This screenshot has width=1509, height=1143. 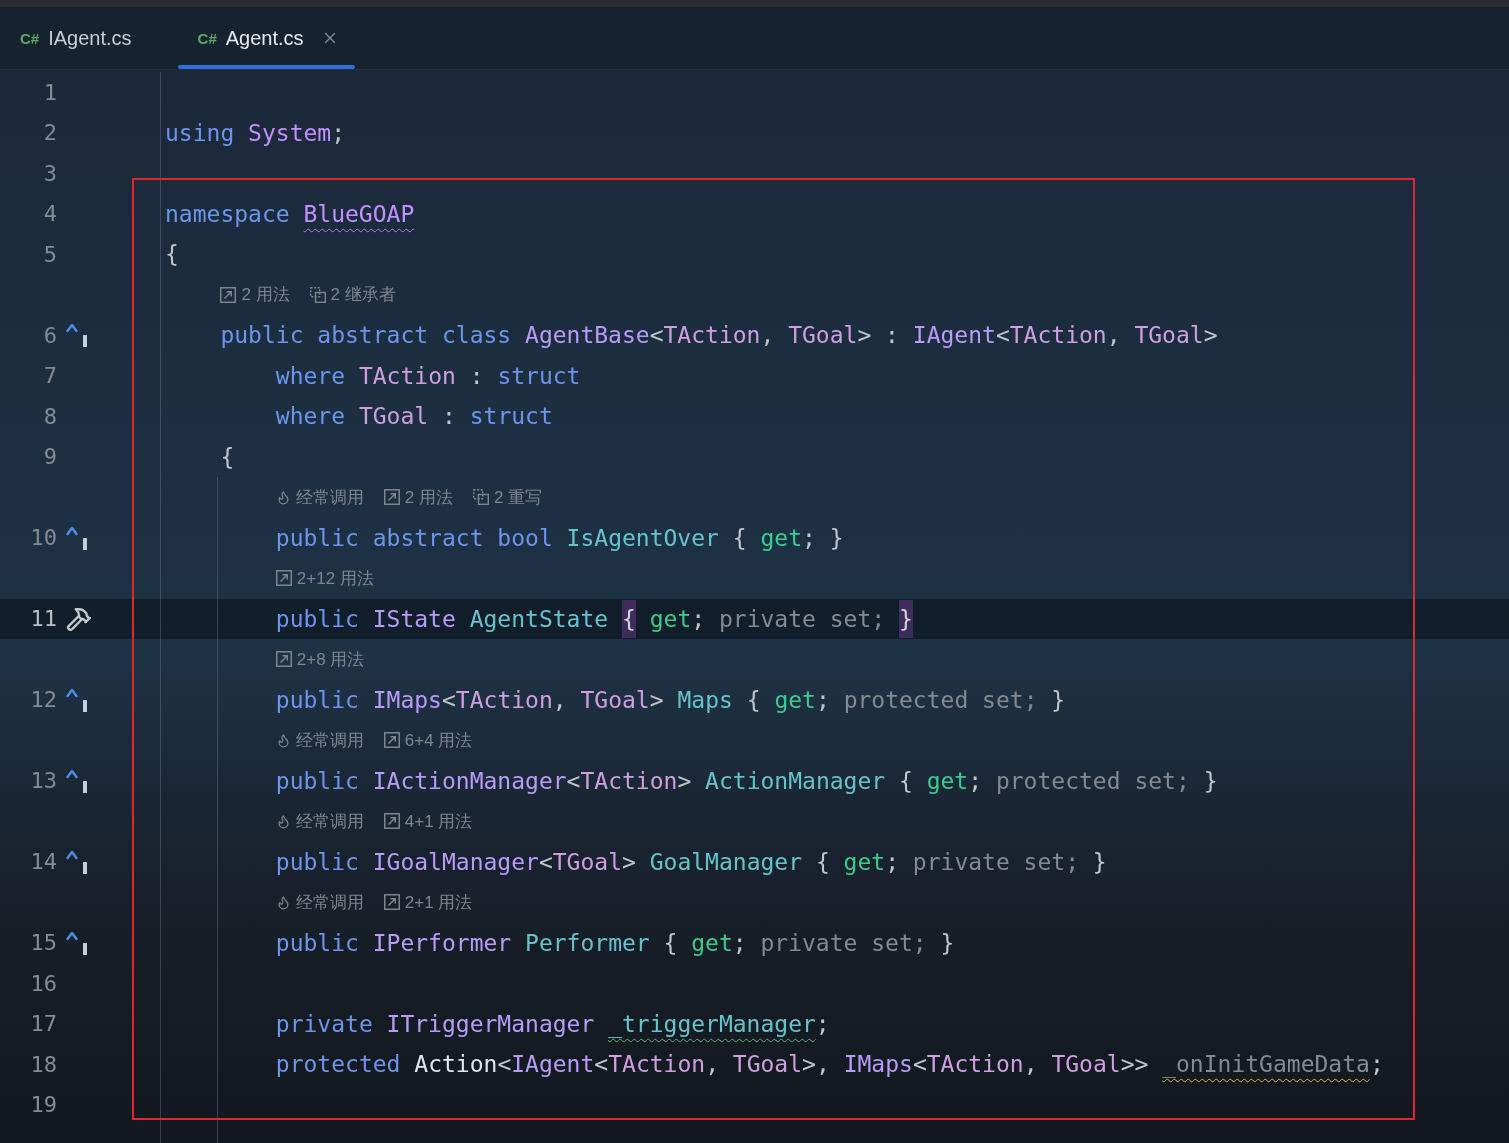 What do you see at coordinates (49, 214) in the screenshot?
I see `line-number: 4` at bounding box center [49, 214].